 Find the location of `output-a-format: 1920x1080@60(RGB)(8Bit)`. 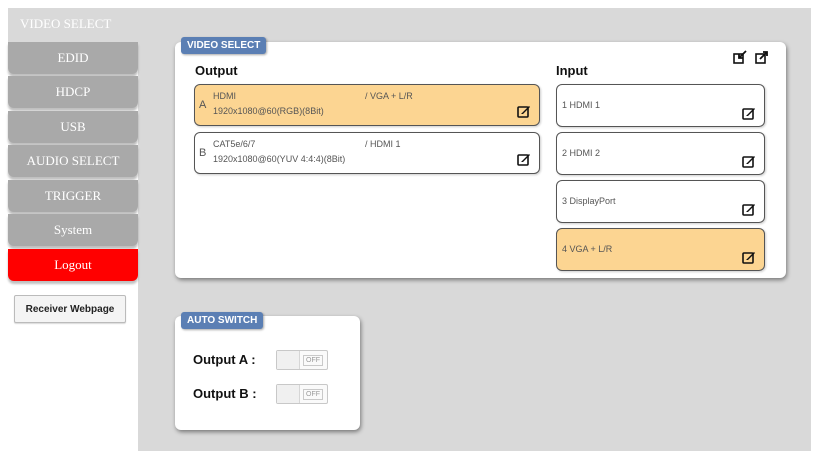

output-a-format: 1920x1080@60(RGB)(8Bit) is located at coordinates (268, 111).